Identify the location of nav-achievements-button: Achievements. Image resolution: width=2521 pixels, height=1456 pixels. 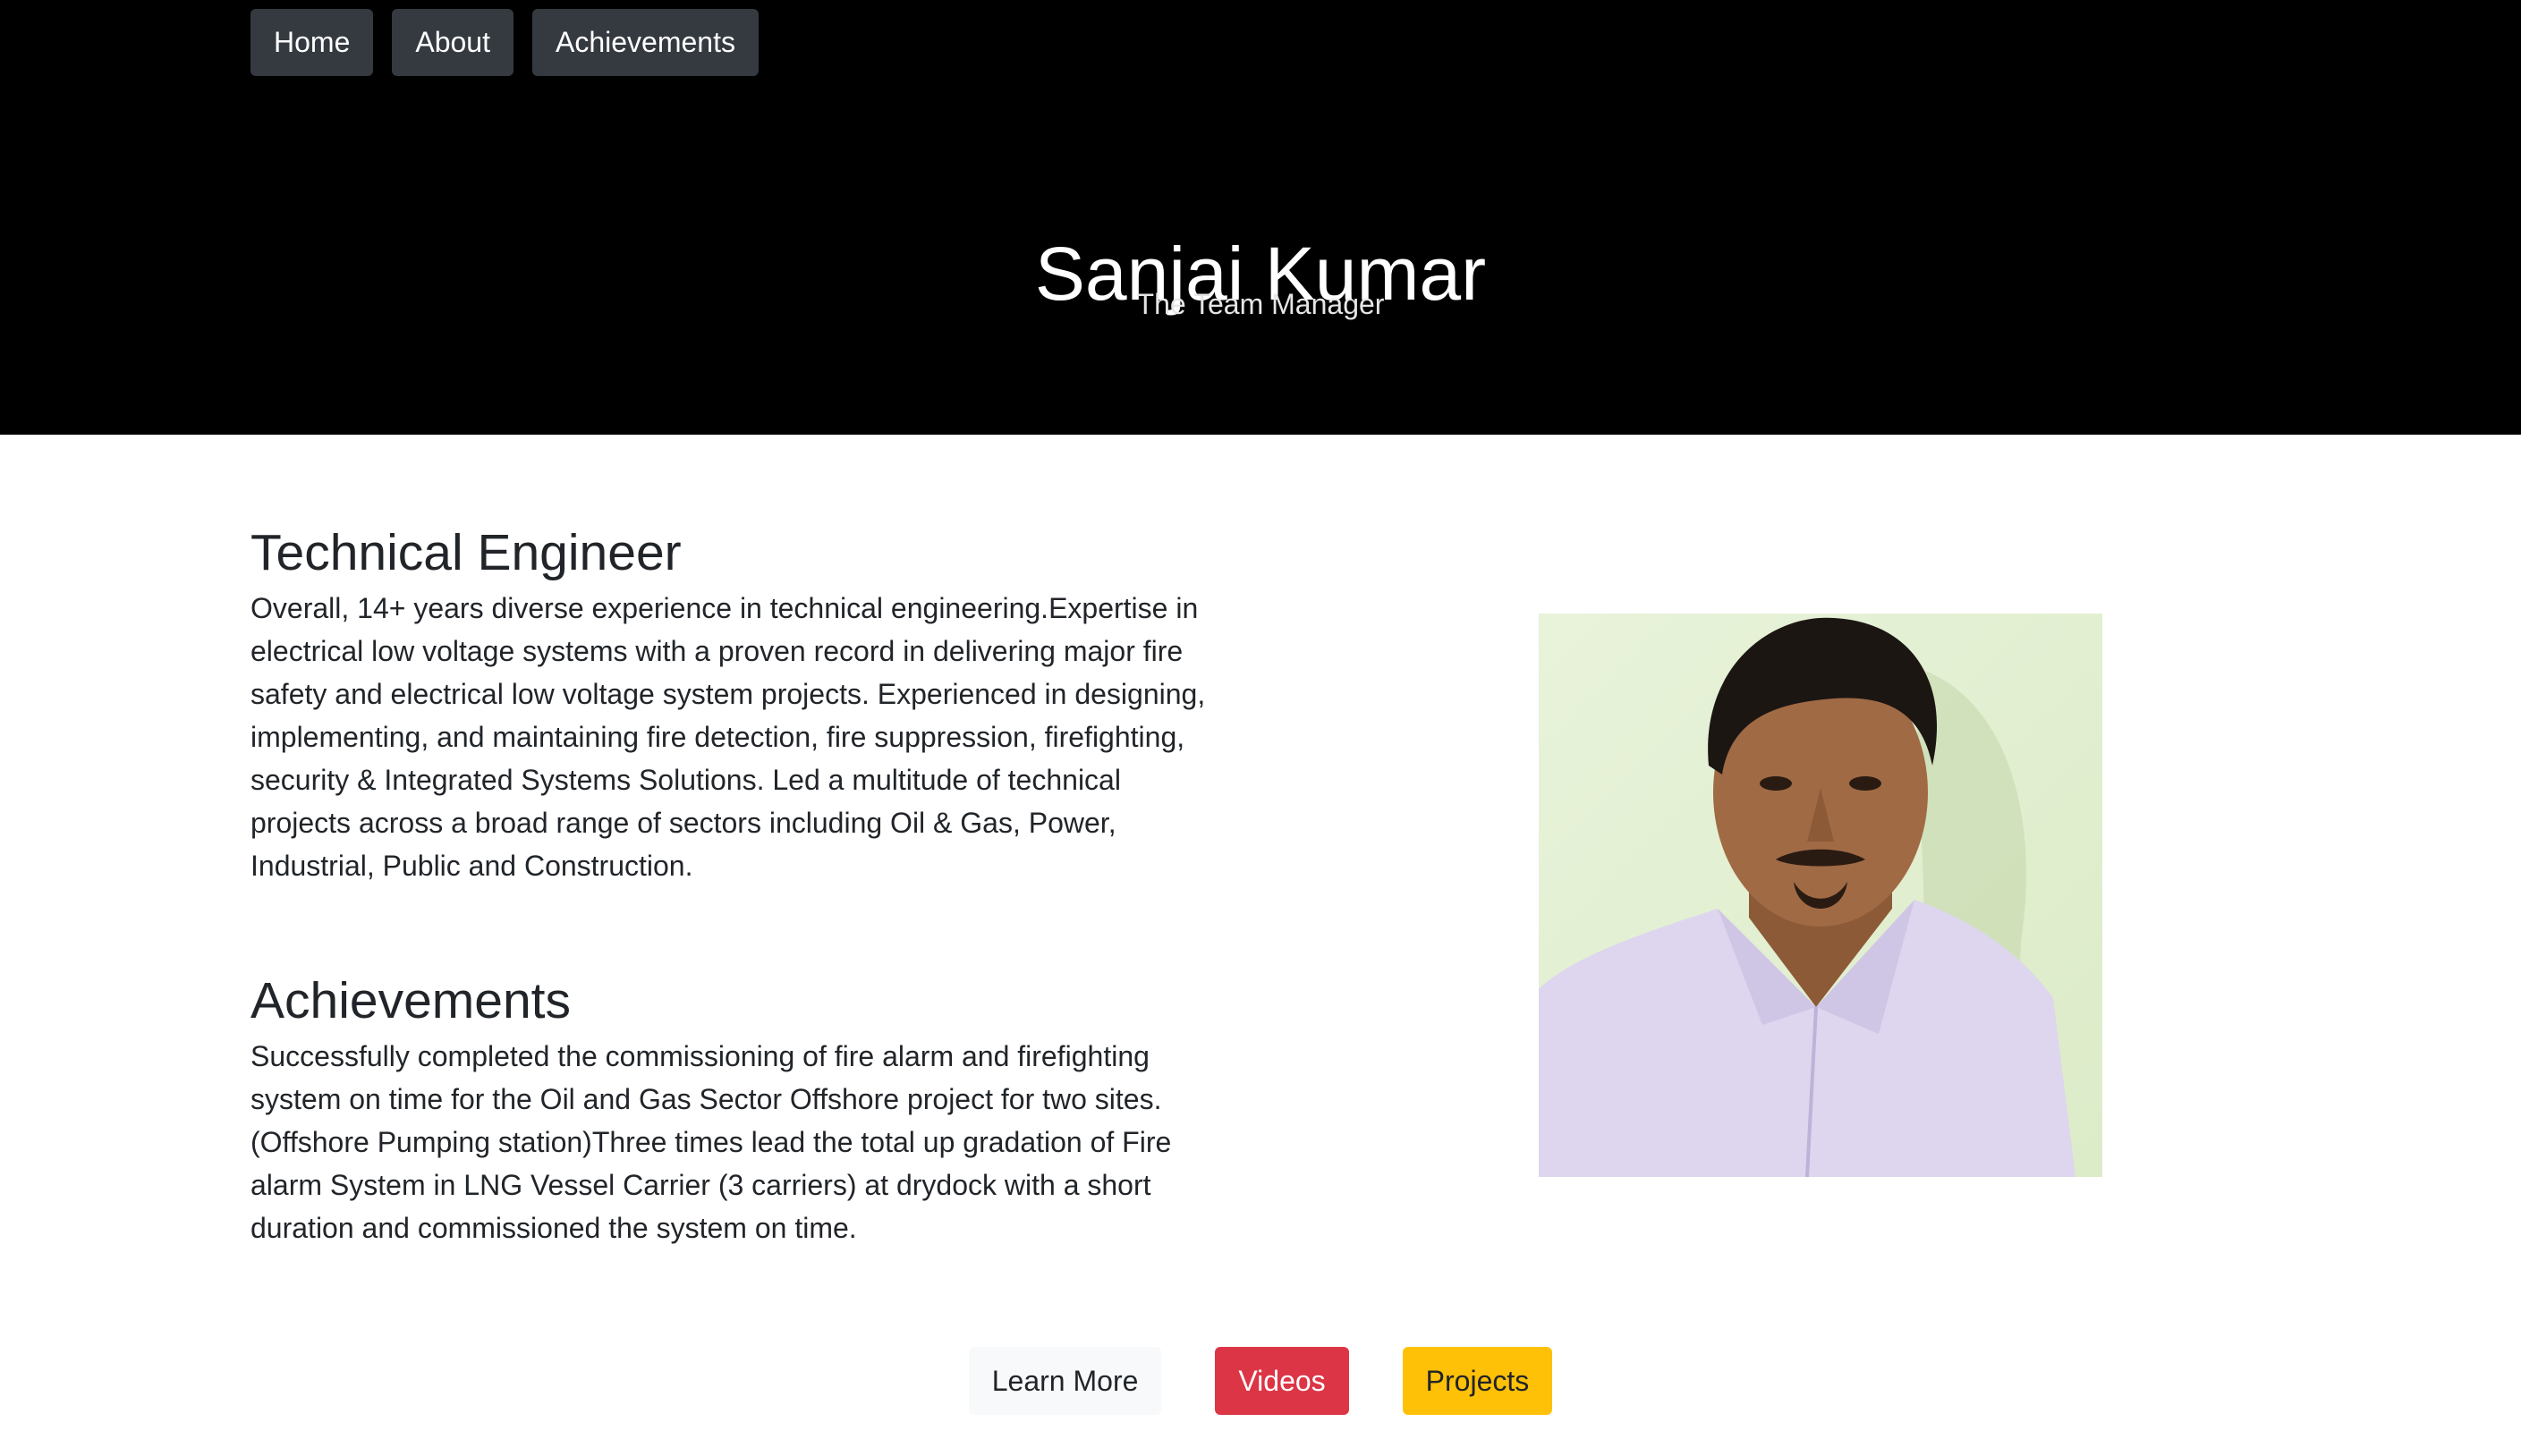
(645, 42).